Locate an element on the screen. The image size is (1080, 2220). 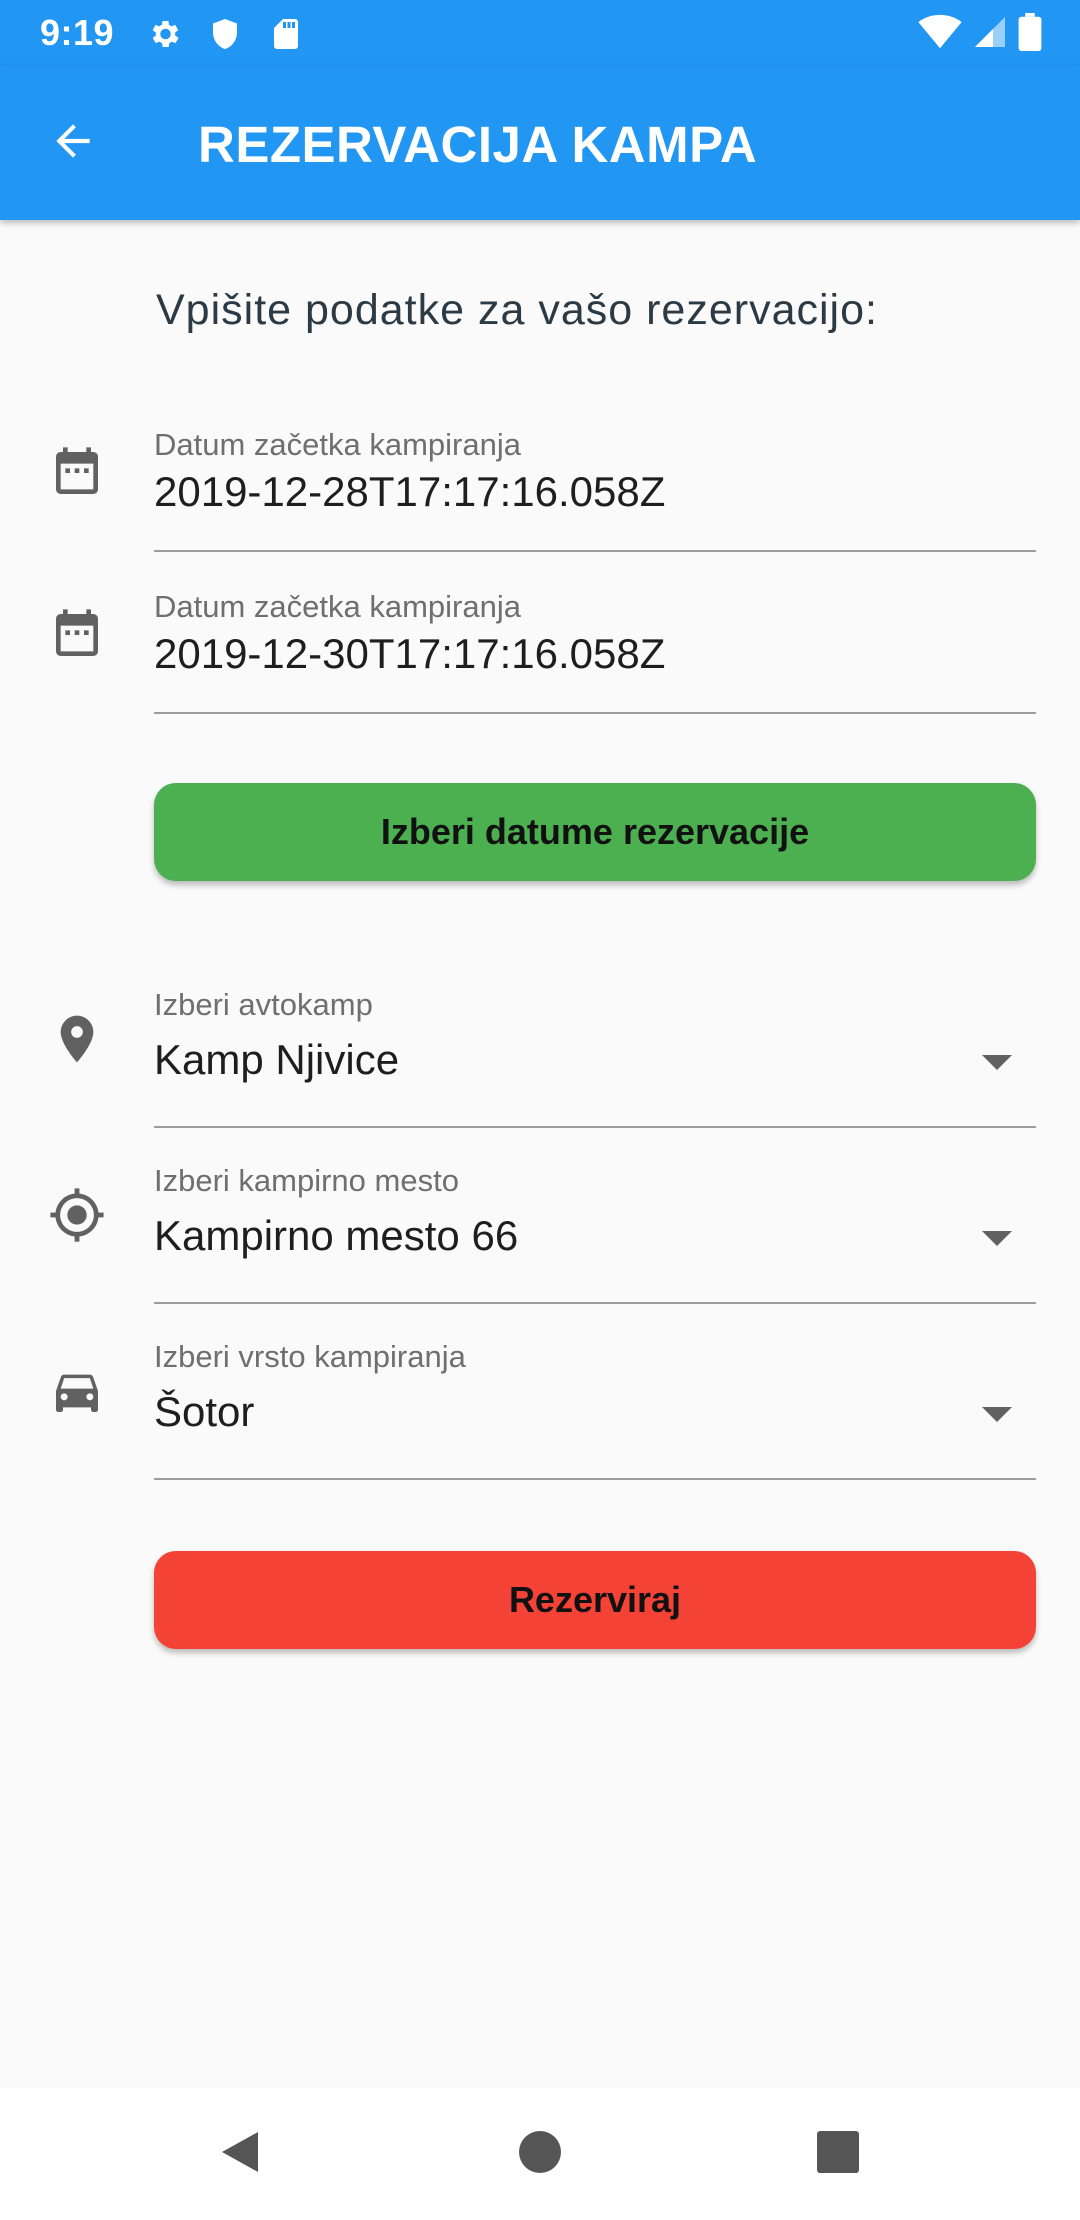
form-intro: Vpišite podatke za vašo rezervacijo: is located at coordinates (517, 310).